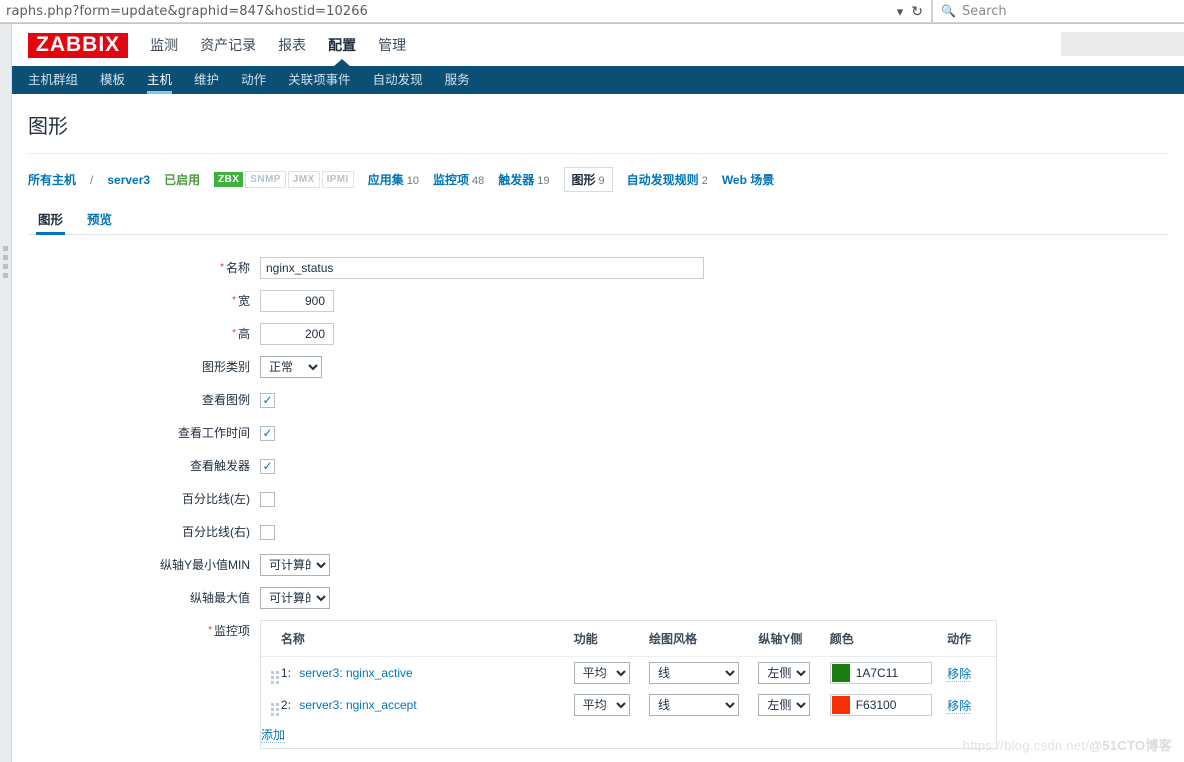 The height and width of the screenshot is (762, 1184). I want to click on breadcrumb-discovery-rules: 自动发现规则 2, so click(667, 179).